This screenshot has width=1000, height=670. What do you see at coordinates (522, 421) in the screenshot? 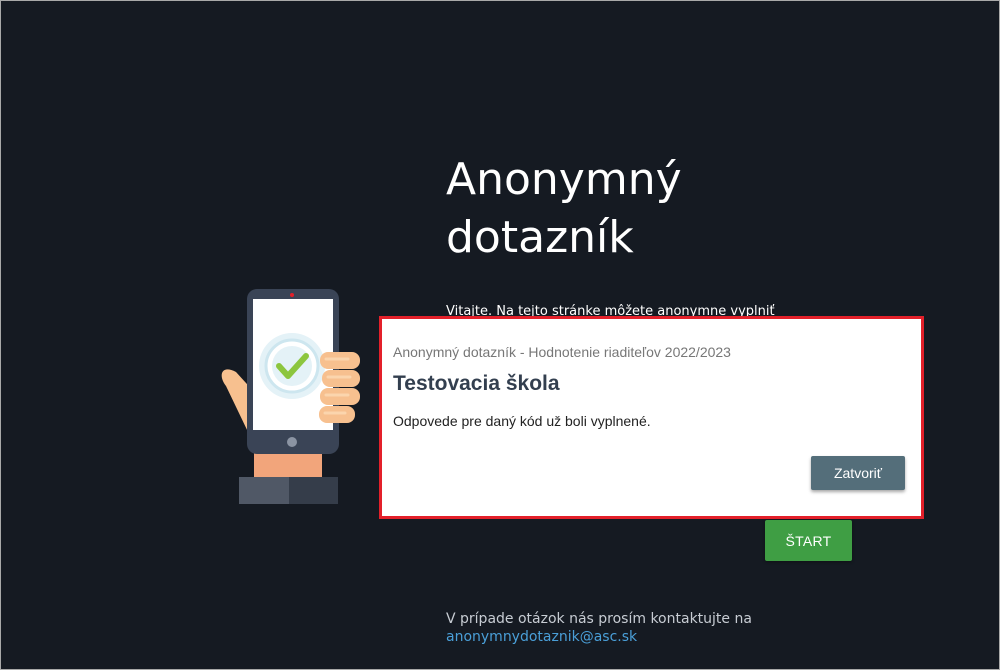
I see `dialog-message: Odpovede pre daný kód už boli vyplnené.` at bounding box center [522, 421].